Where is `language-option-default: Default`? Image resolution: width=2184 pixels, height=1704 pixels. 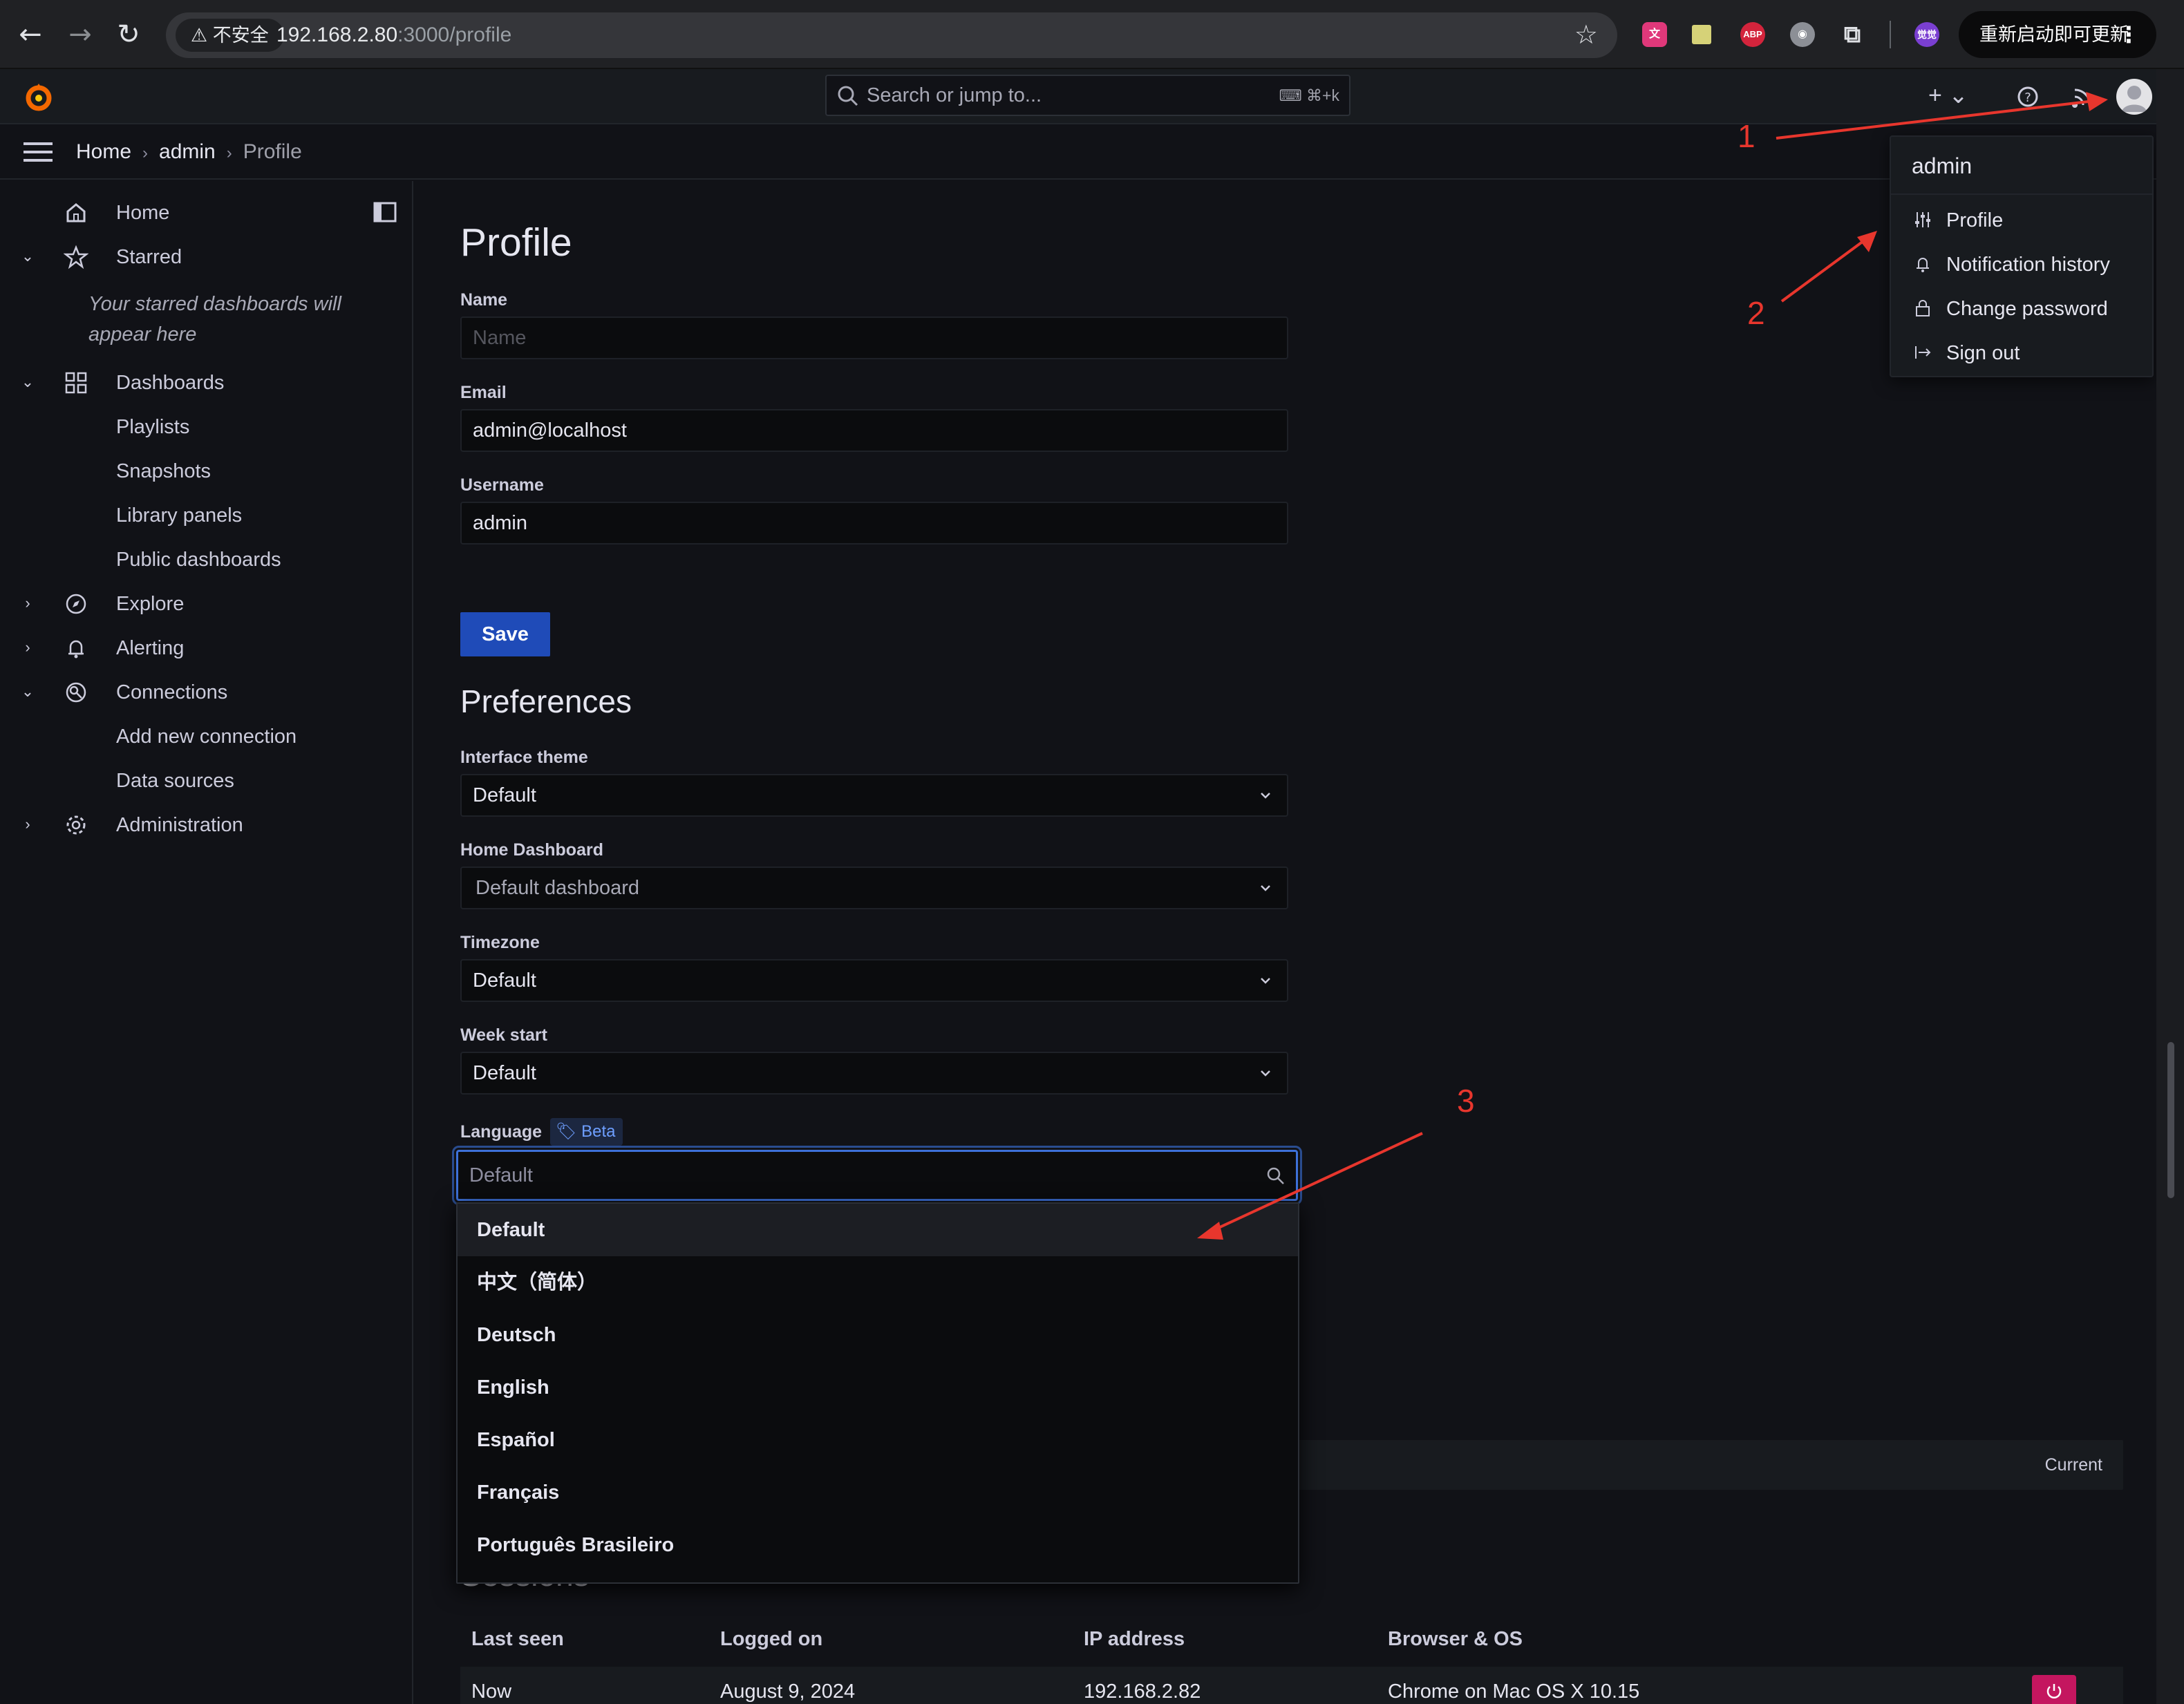 language-option-default: Default is located at coordinates (878, 1230).